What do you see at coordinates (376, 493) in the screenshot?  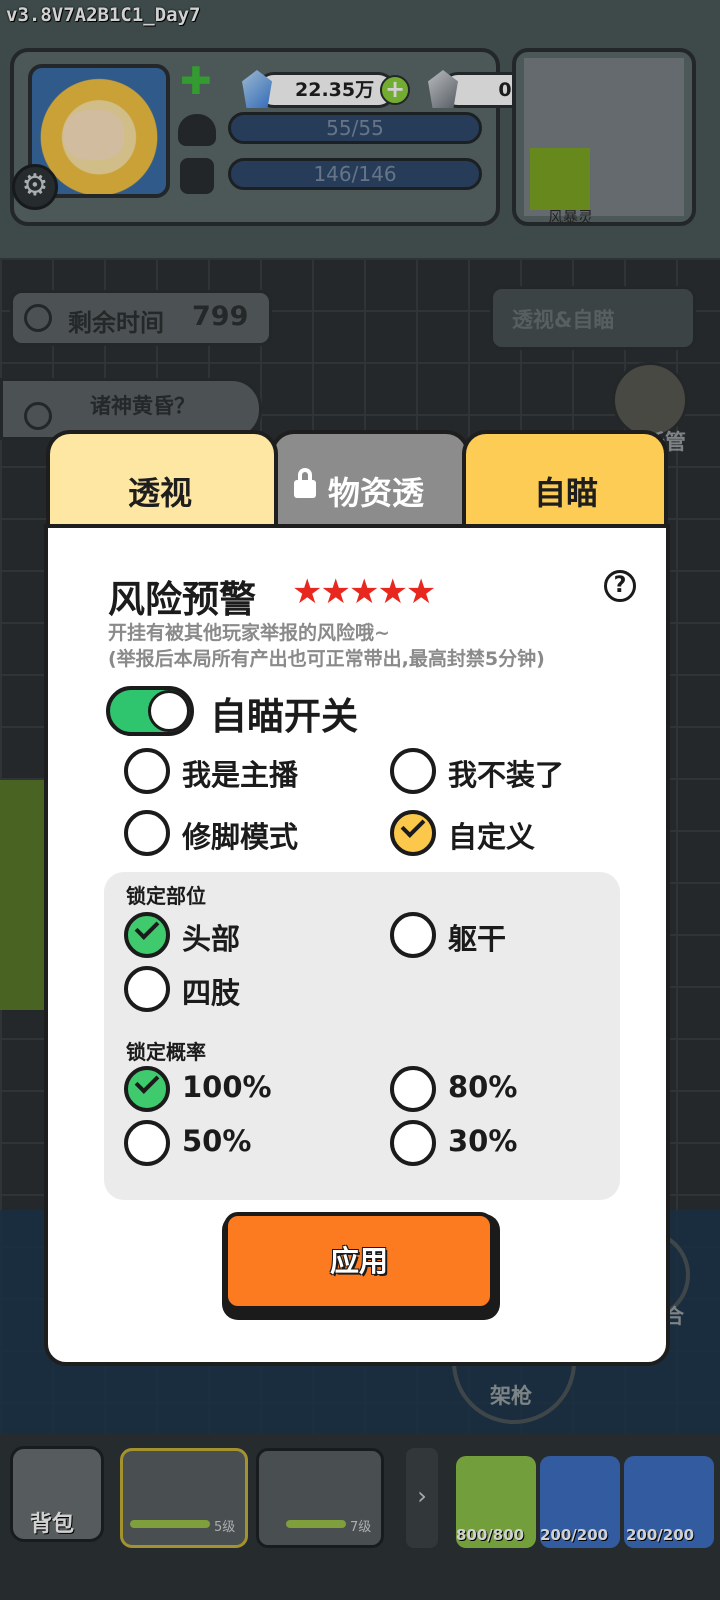 I see `tab-supply-xray-label: 物资透` at bounding box center [376, 493].